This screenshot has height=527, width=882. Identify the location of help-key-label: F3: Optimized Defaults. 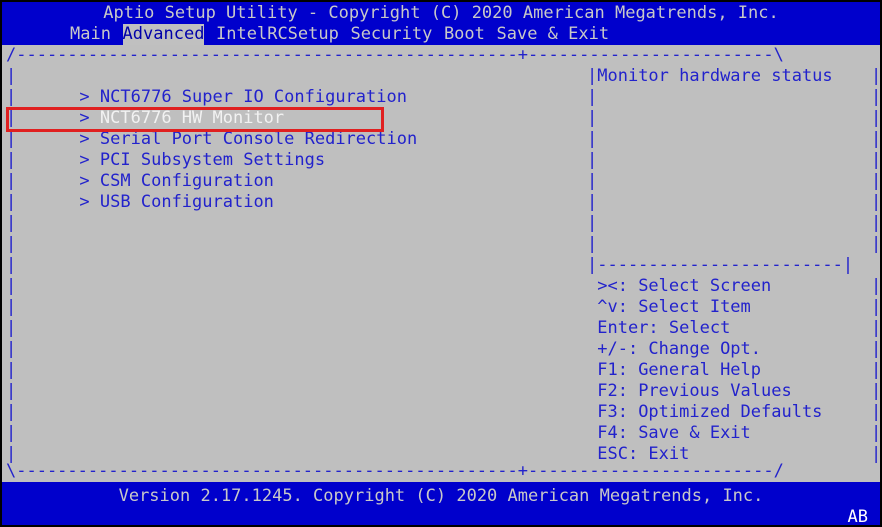
(710, 412).